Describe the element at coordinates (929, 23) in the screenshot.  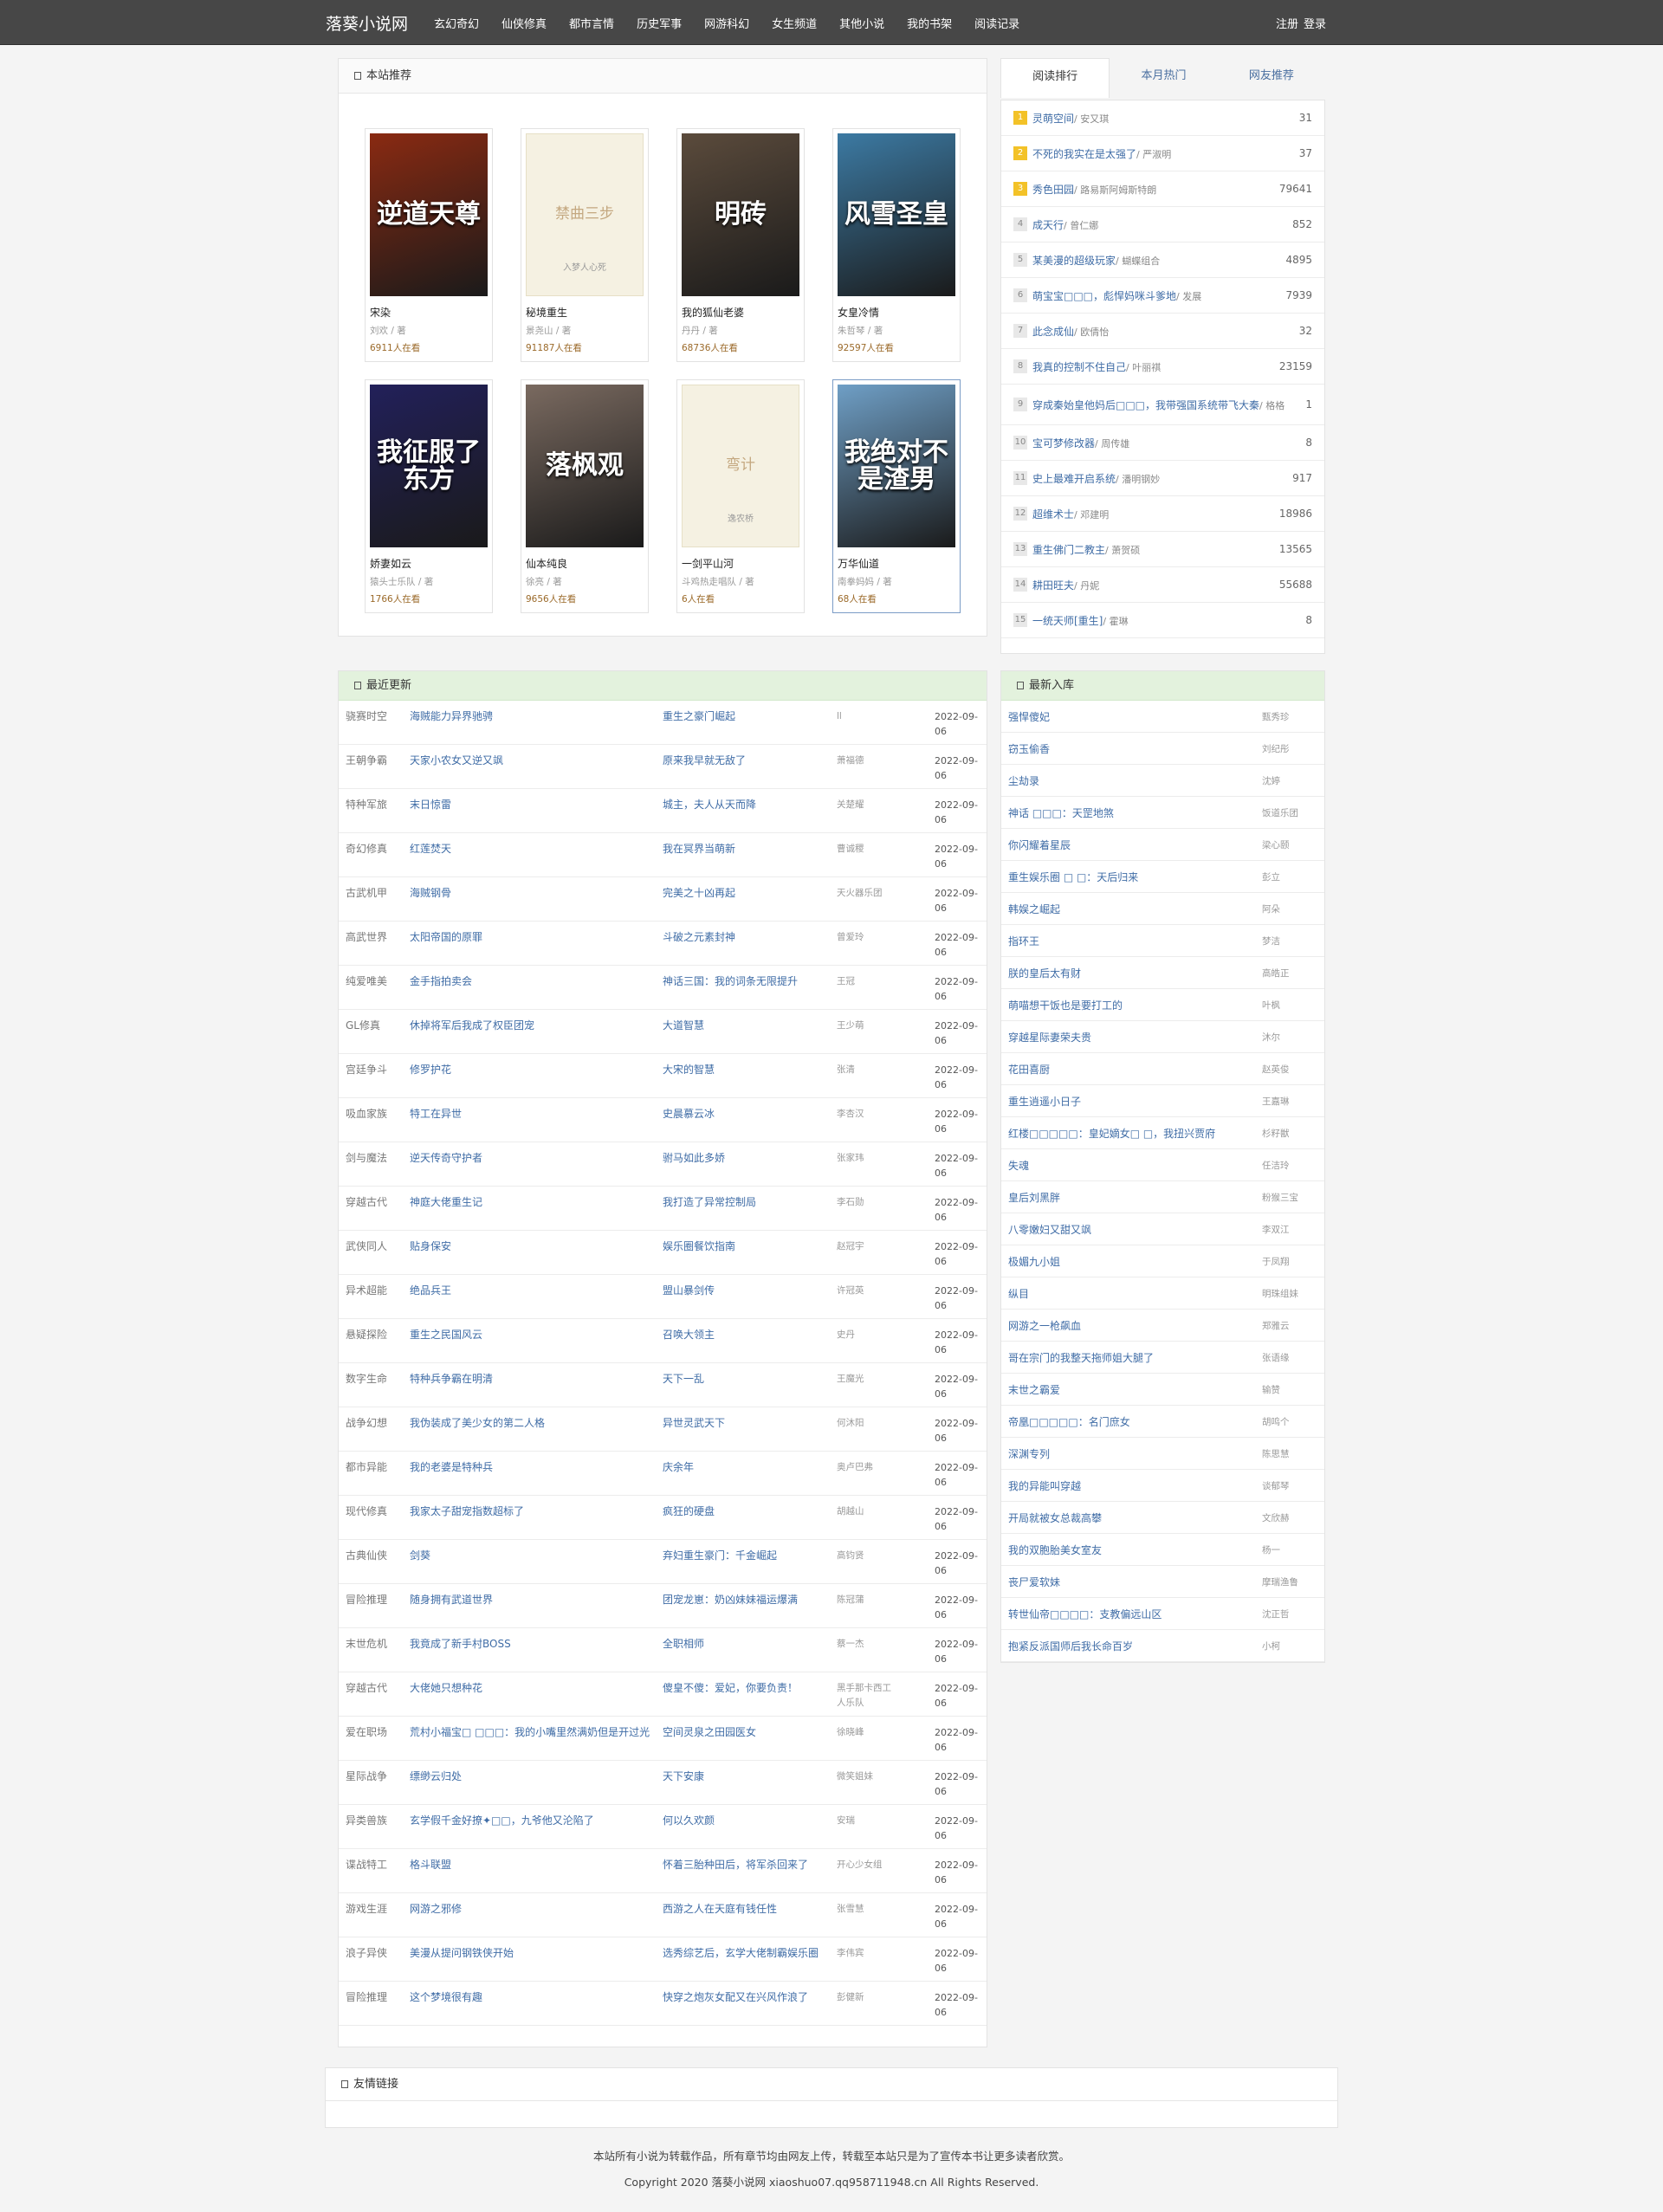
I see `nav-item: 我的书架` at that location.